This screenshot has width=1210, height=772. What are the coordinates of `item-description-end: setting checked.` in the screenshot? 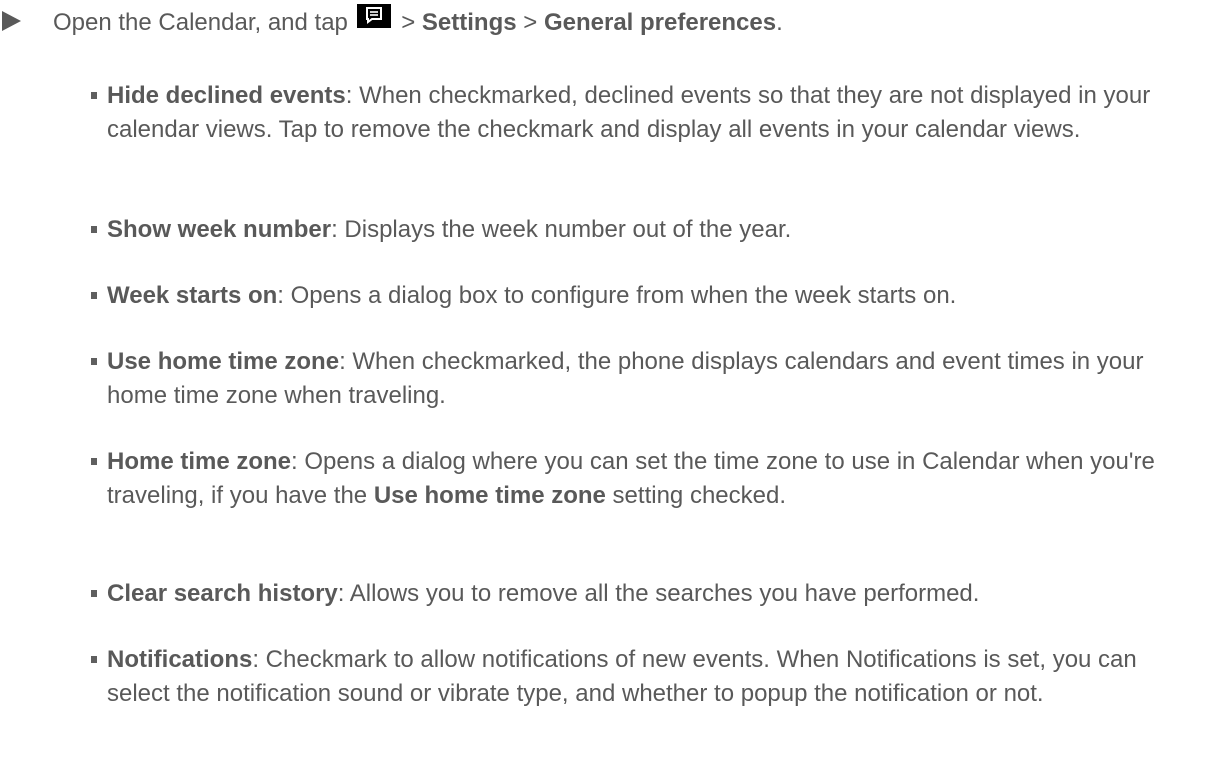 It's located at (695, 495).